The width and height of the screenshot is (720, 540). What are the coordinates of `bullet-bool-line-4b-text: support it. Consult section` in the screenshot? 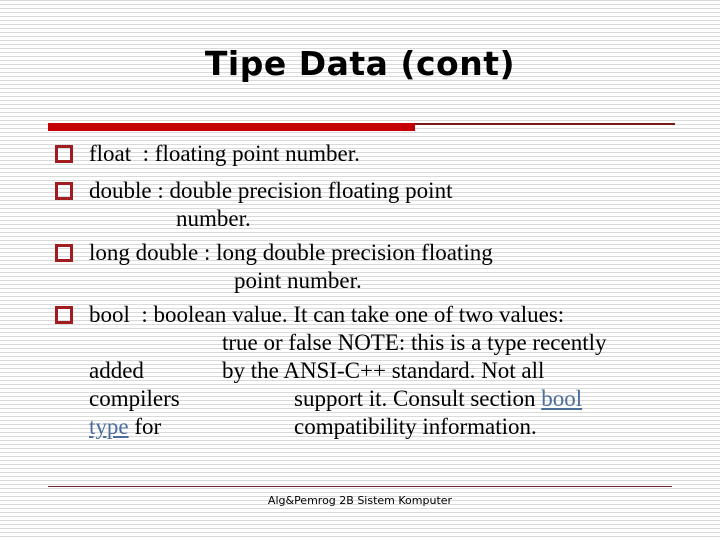 It's located at (418, 398).